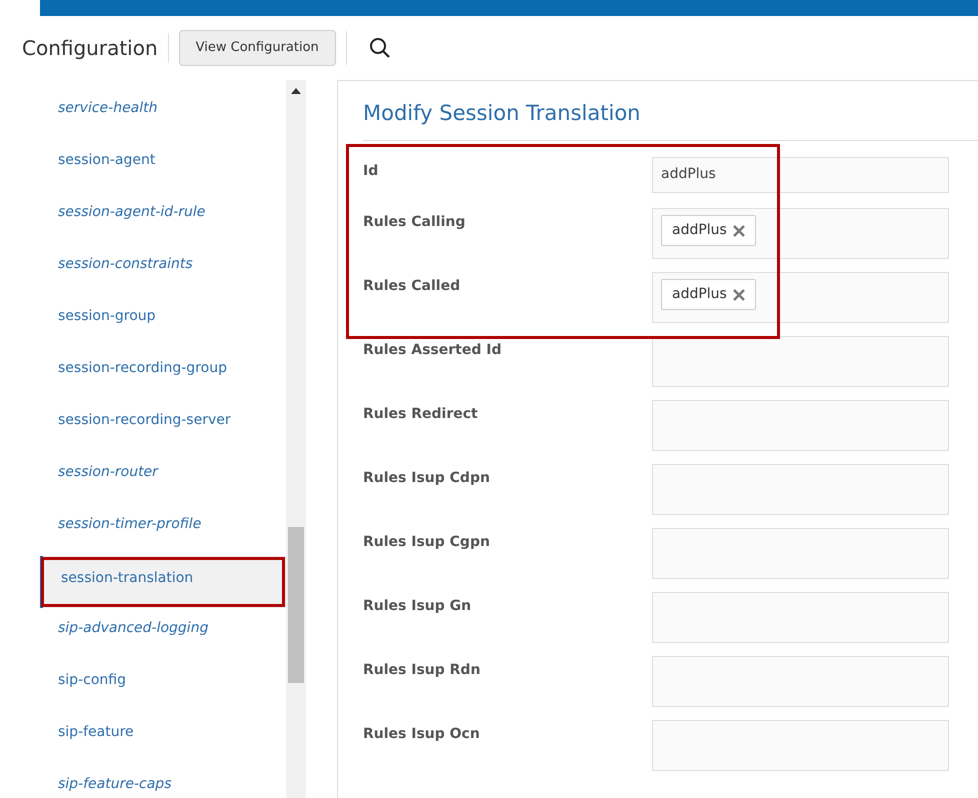 The image size is (978, 798). I want to click on scrollbar-thumb, so click(296, 605).